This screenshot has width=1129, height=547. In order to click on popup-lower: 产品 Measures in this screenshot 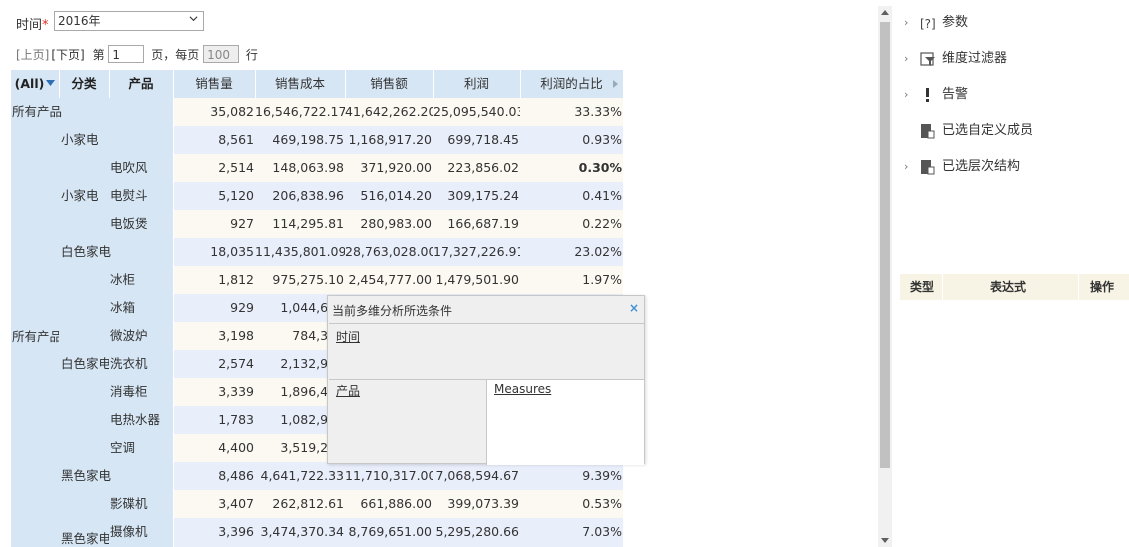, I will do `click(486, 422)`.